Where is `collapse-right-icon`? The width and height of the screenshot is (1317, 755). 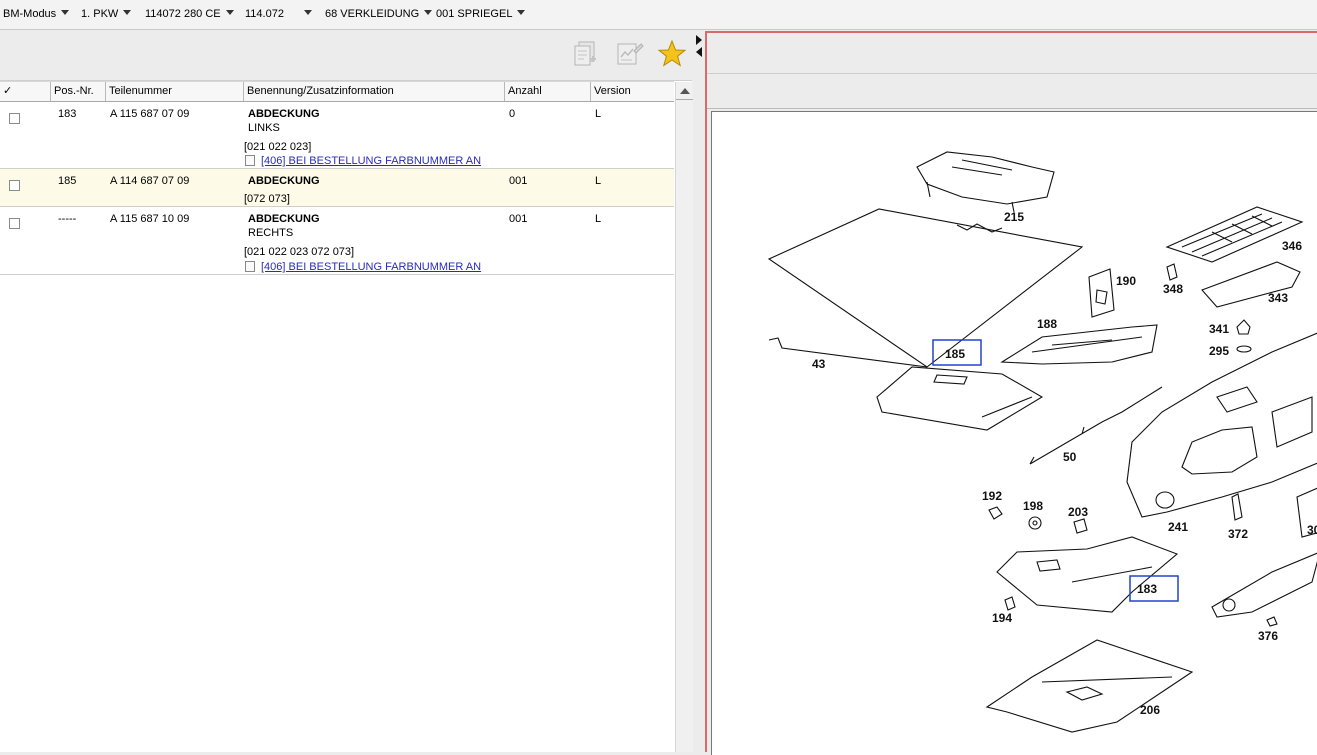
collapse-right-icon is located at coordinates (699, 40).